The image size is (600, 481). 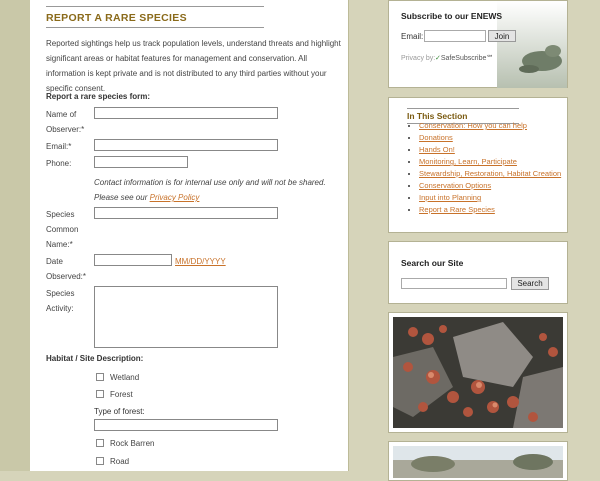 What do you see at coordinates (66, 269) in the screenshot?
I see `date-label: Date Observed:*` at bounding box center [66, 269].